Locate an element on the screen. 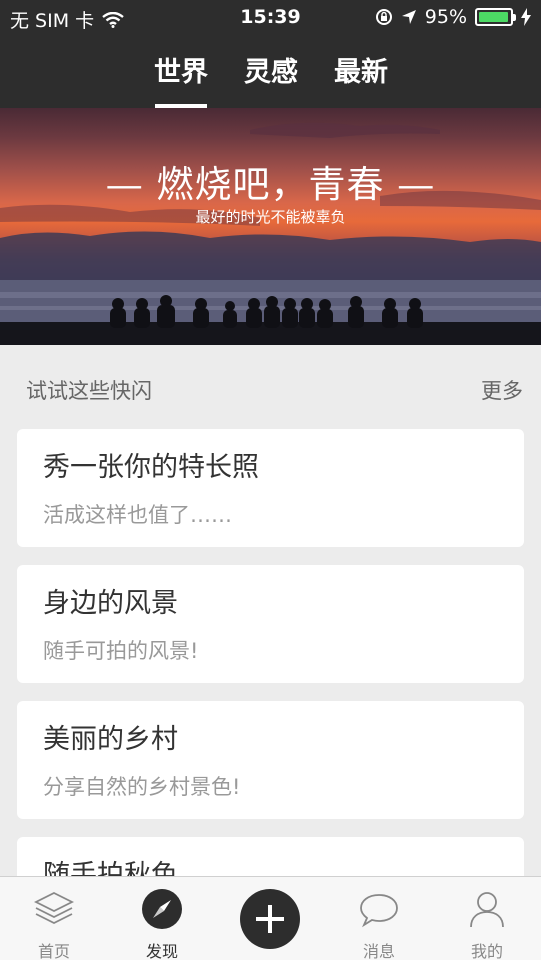 This screenshot has width=541, height=960. battery-fill is located at coordinates (493, 17).